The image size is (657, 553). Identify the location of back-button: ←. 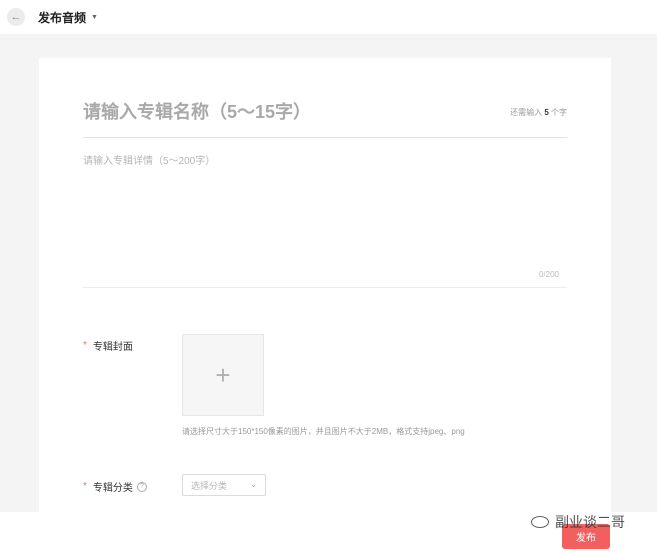
(16, 17).